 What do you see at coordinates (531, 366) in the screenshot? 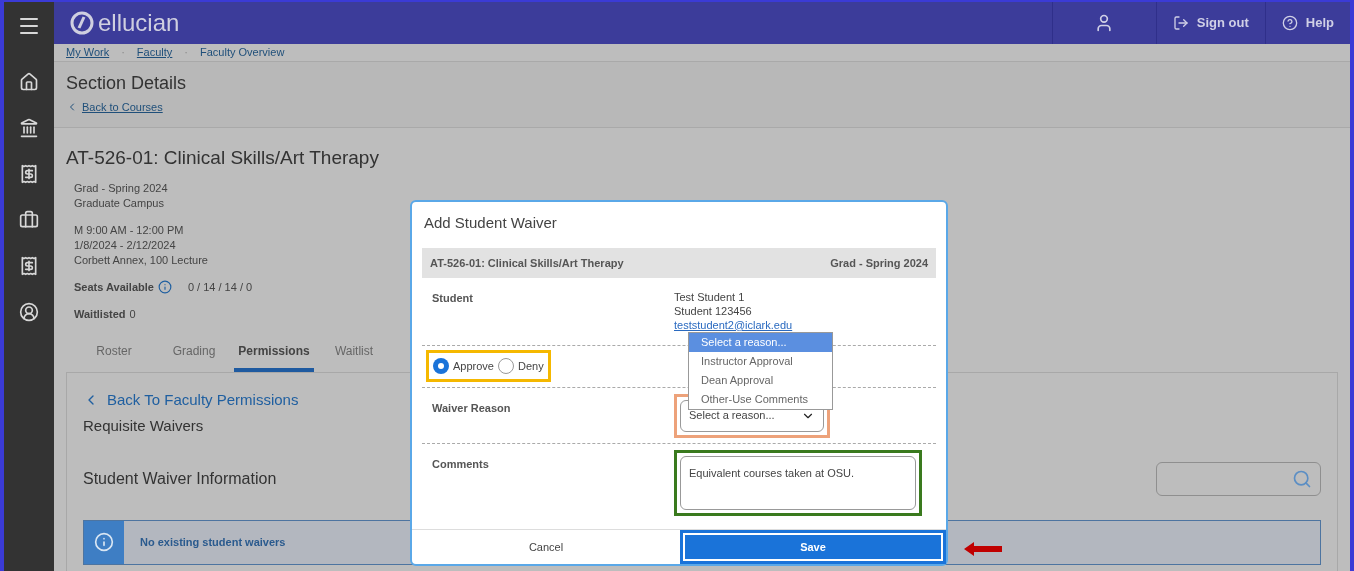
I see `radio-label: Deny` at bounding box center [531, 366].